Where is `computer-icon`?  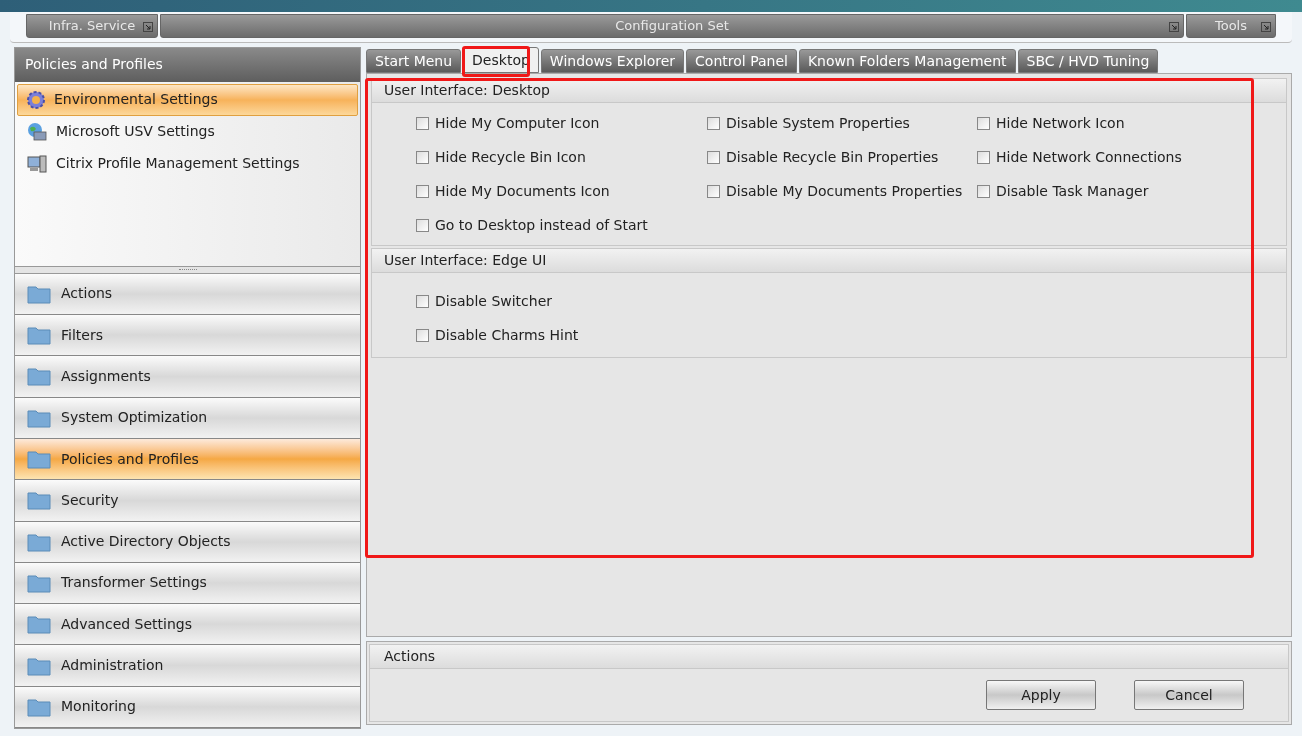 computer-icon is located at coordinates (37, 163).